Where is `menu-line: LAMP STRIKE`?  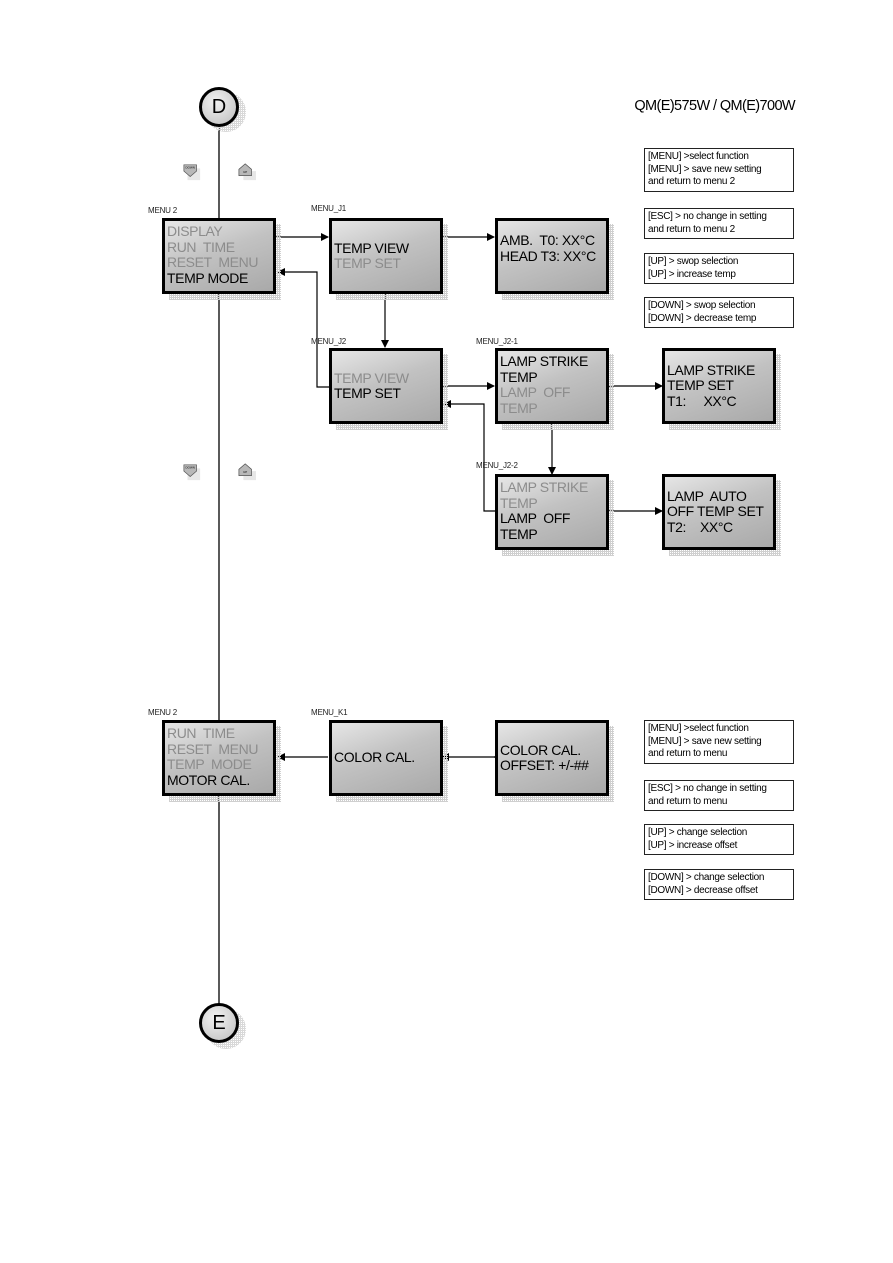 menu-line: LAMP STRIKE is located at coordinates (544, 487).